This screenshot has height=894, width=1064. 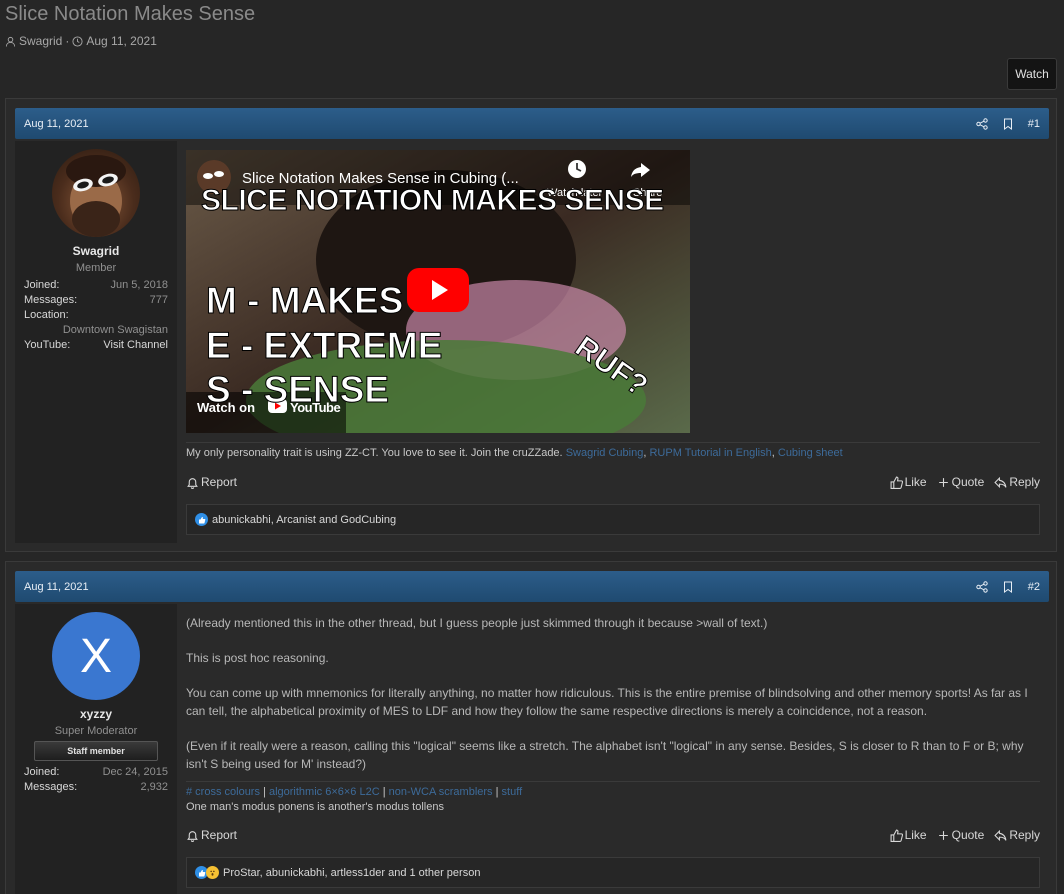 What do you see at coordinates (96, 714) in the screenshot?
I see `username: xyzzy` at bounding box center [96, 714].